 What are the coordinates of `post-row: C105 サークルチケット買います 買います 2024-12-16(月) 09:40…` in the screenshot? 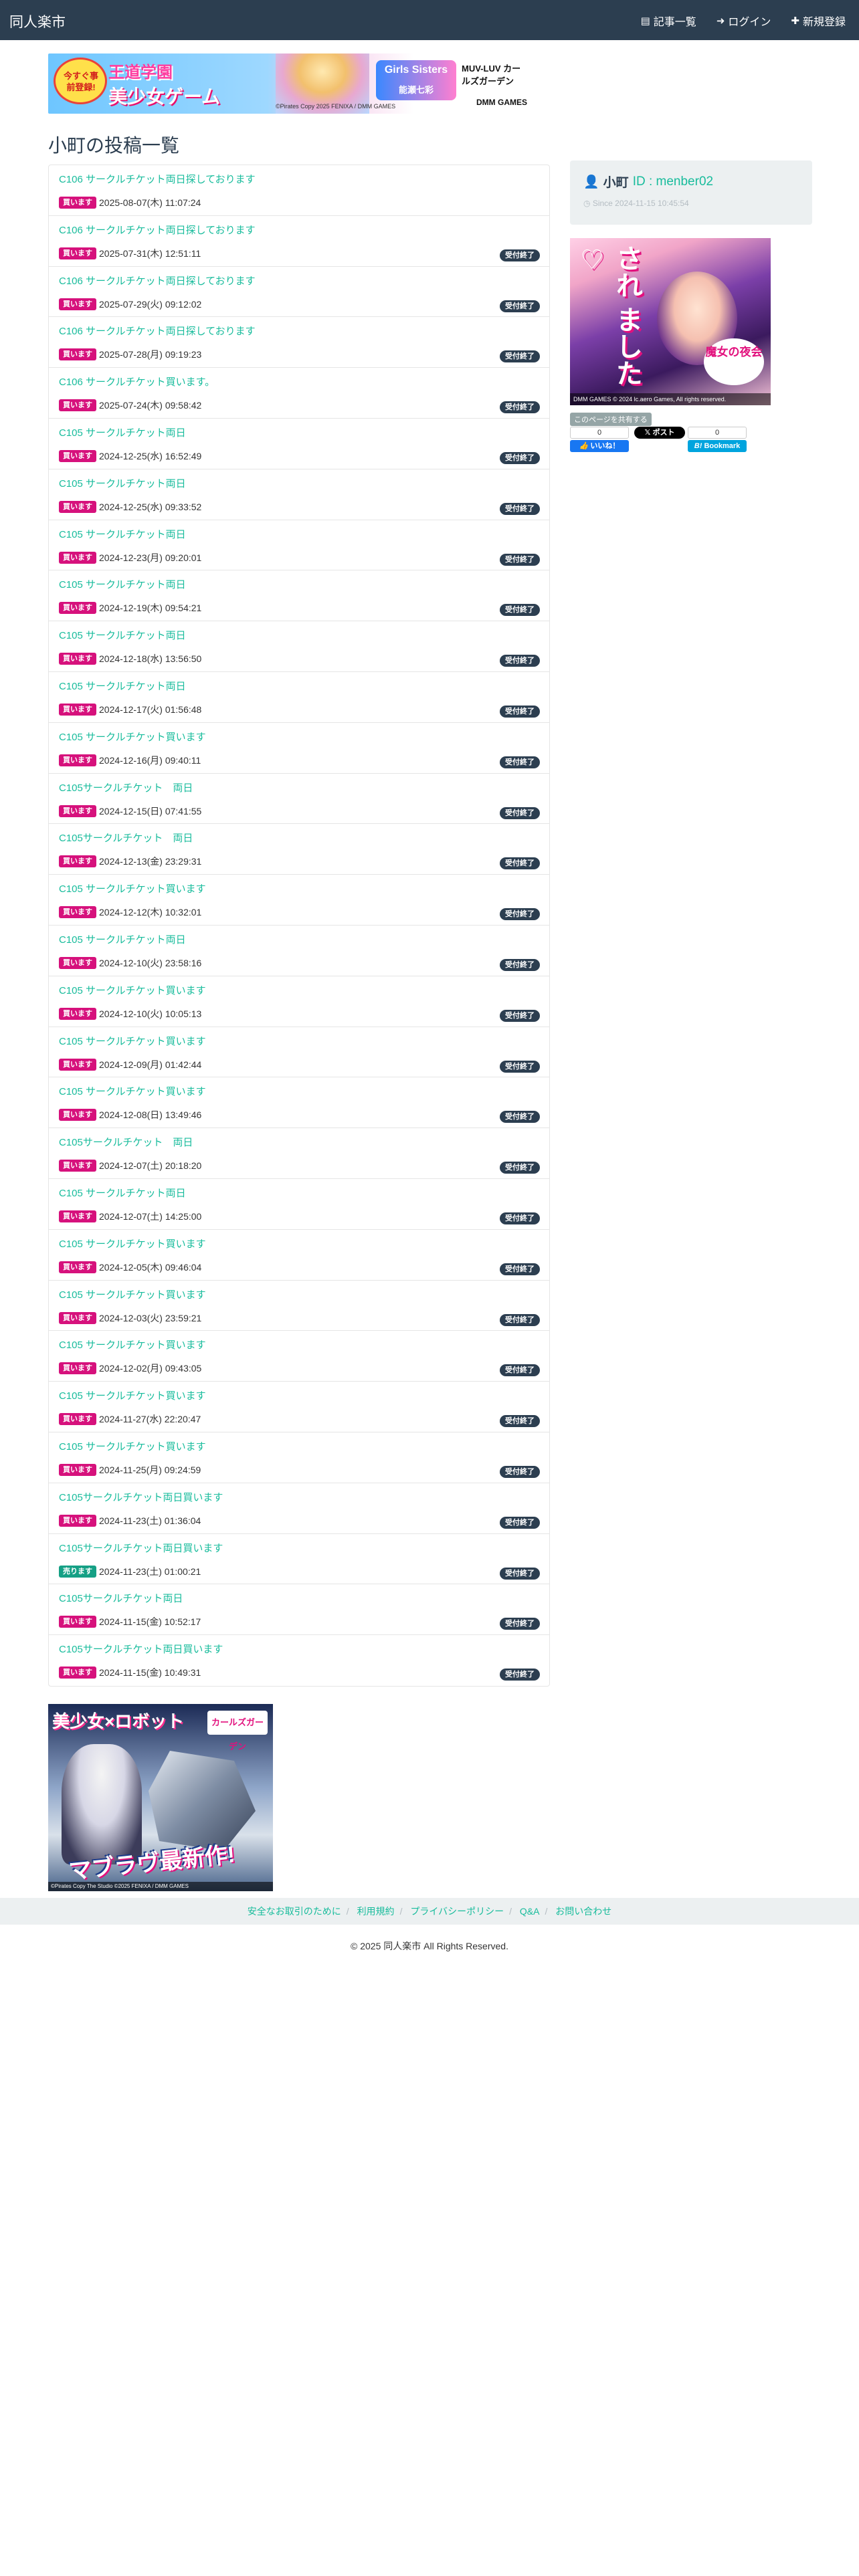 It's located at (299, 748).